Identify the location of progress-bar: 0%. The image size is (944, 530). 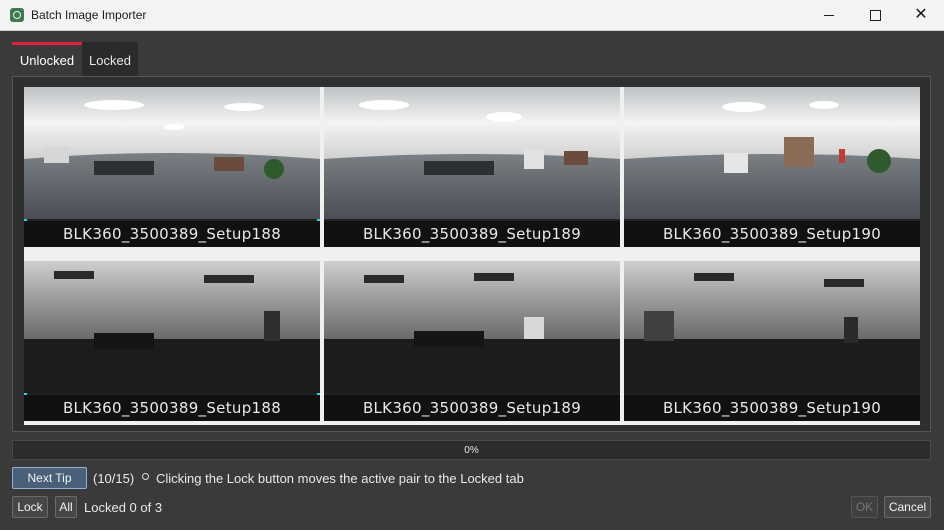
(471, 450).